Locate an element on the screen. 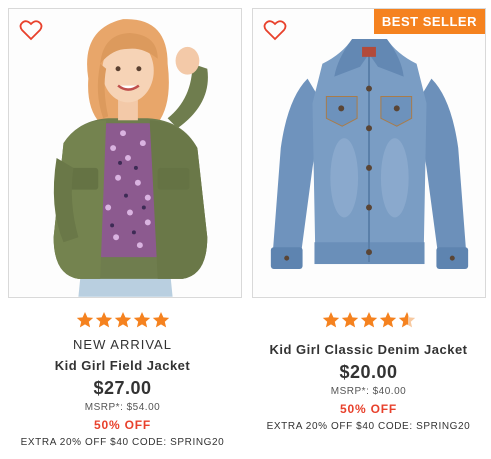  msrp-price: MSRP*: $54.00 is located at coordinates (122, 407).